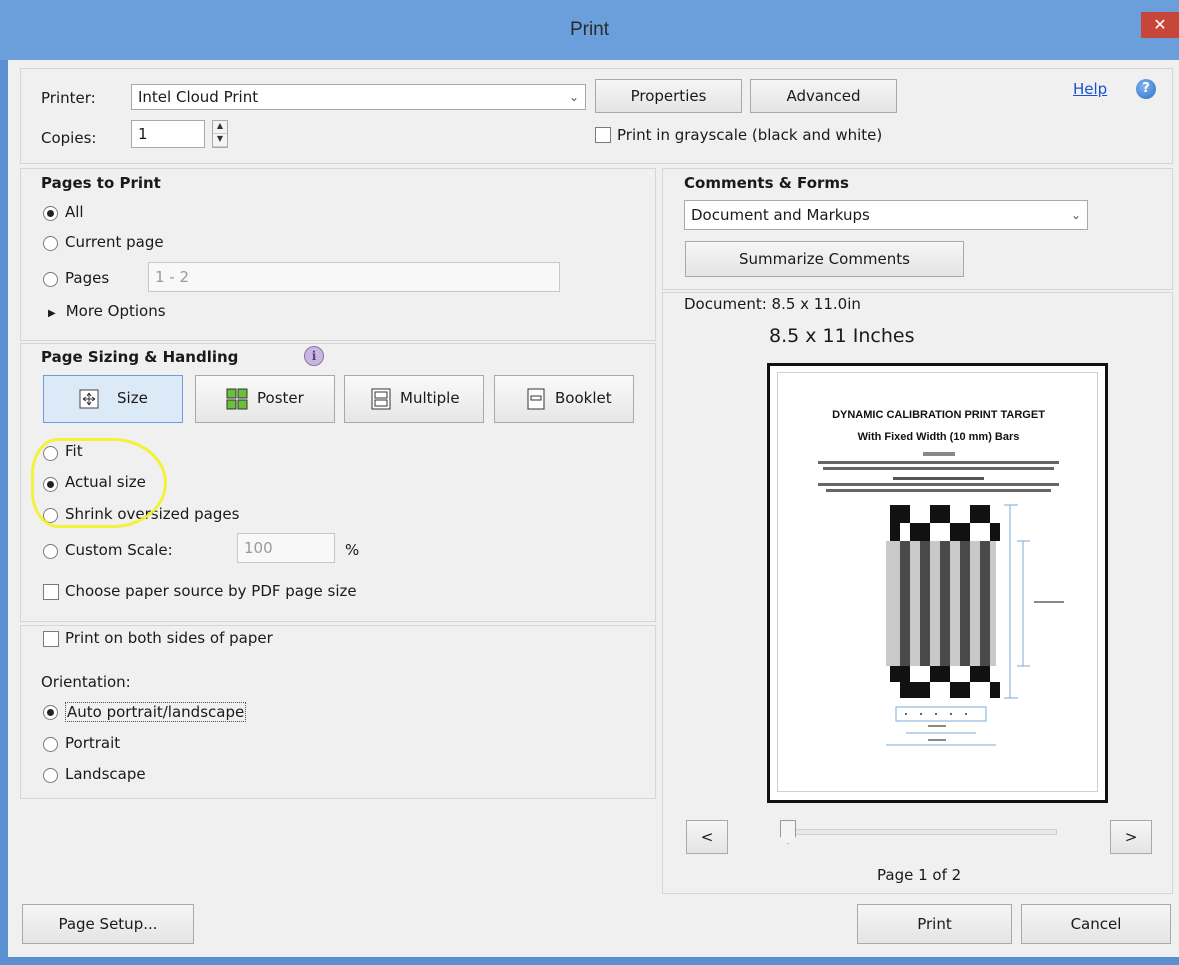  What do you see at coordinates (772, 304) in the screenshot?
I see `document-size-label: Document: 8.5 x 11.0in` at bounding box center [772, 304].